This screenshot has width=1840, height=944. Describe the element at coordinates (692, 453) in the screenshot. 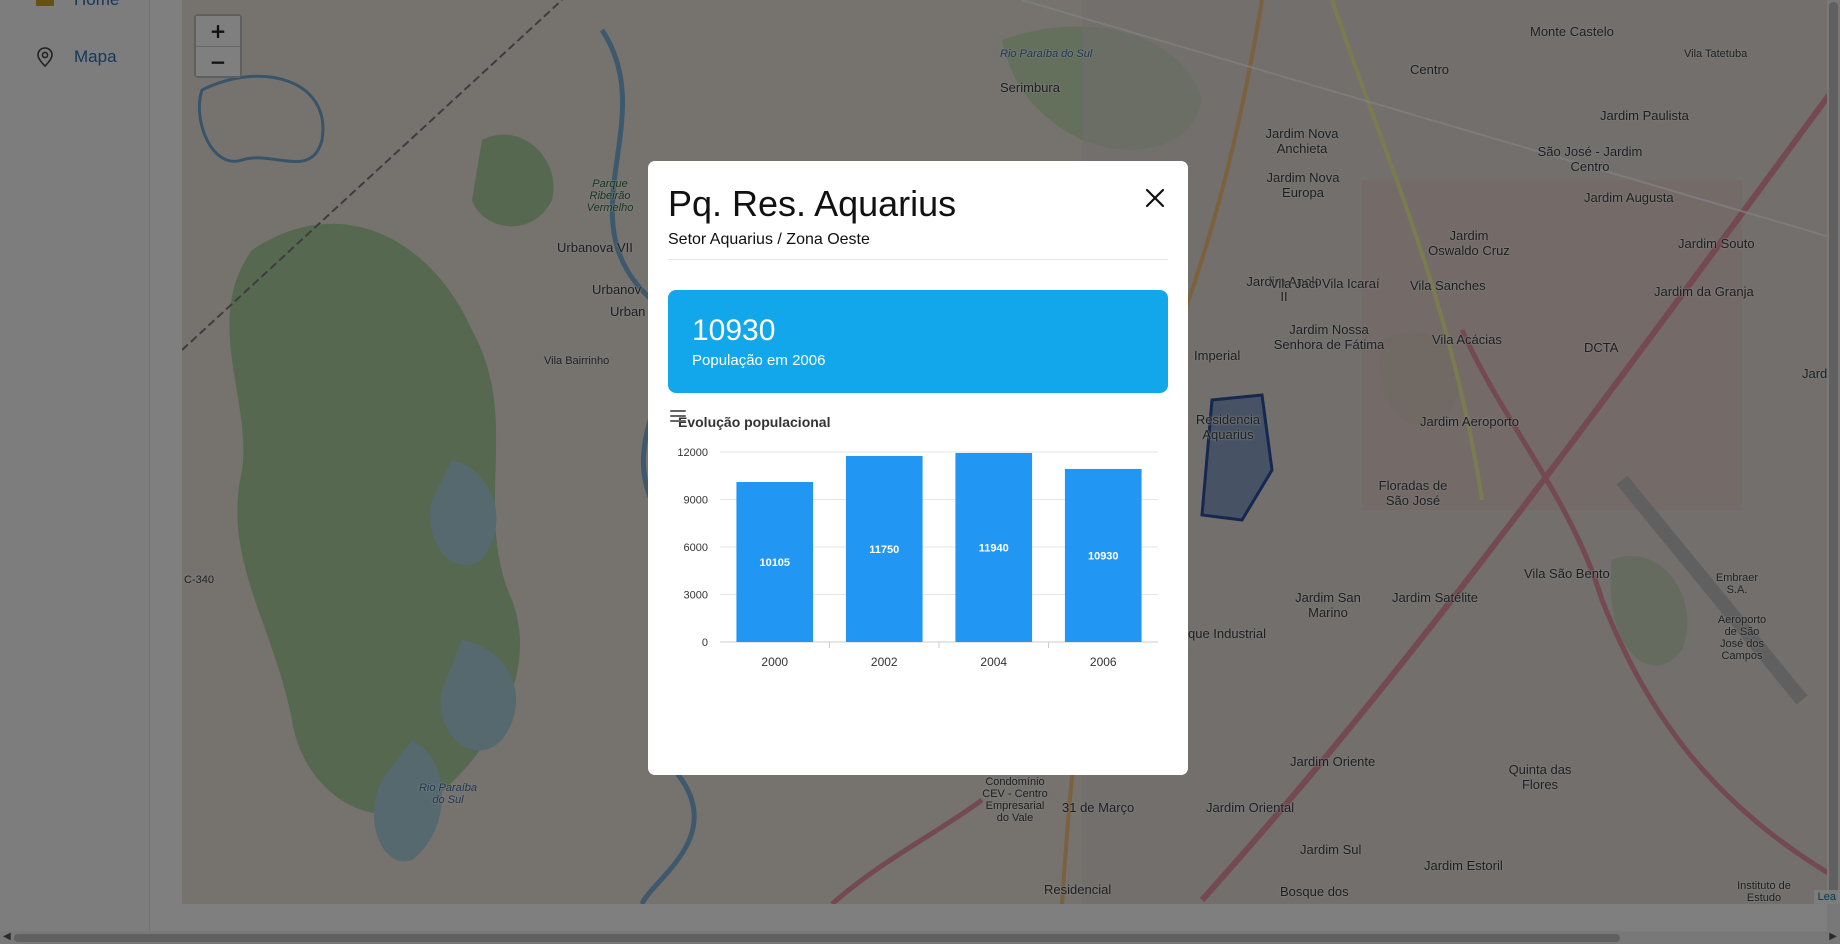

I see `y-tick-label: 12000` at that location.